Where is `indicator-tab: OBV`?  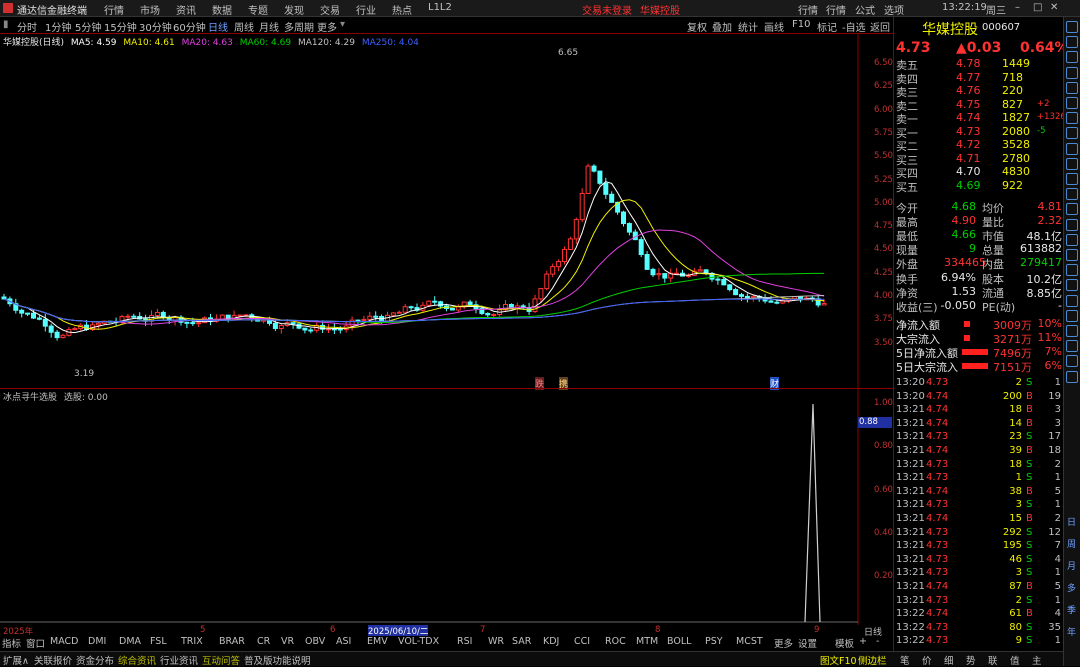
indicator-tab: OBV is located at coordinates (315, 641).